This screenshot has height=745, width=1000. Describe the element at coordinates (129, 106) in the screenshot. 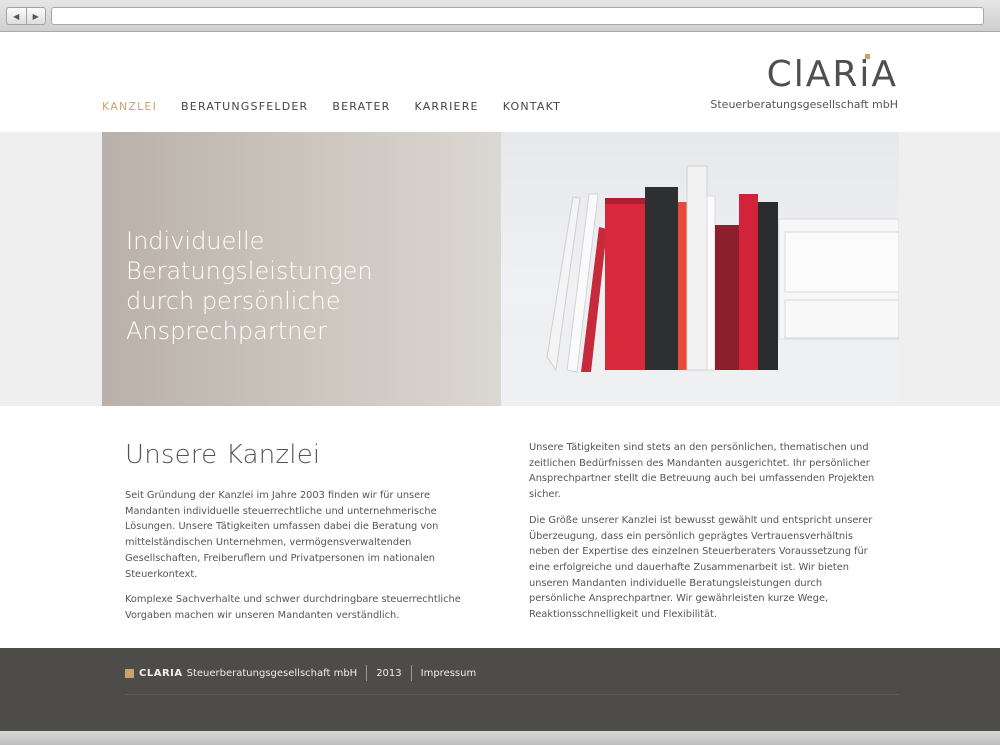

I see `nav-item-kanzlei: KANZLEI` at that location.